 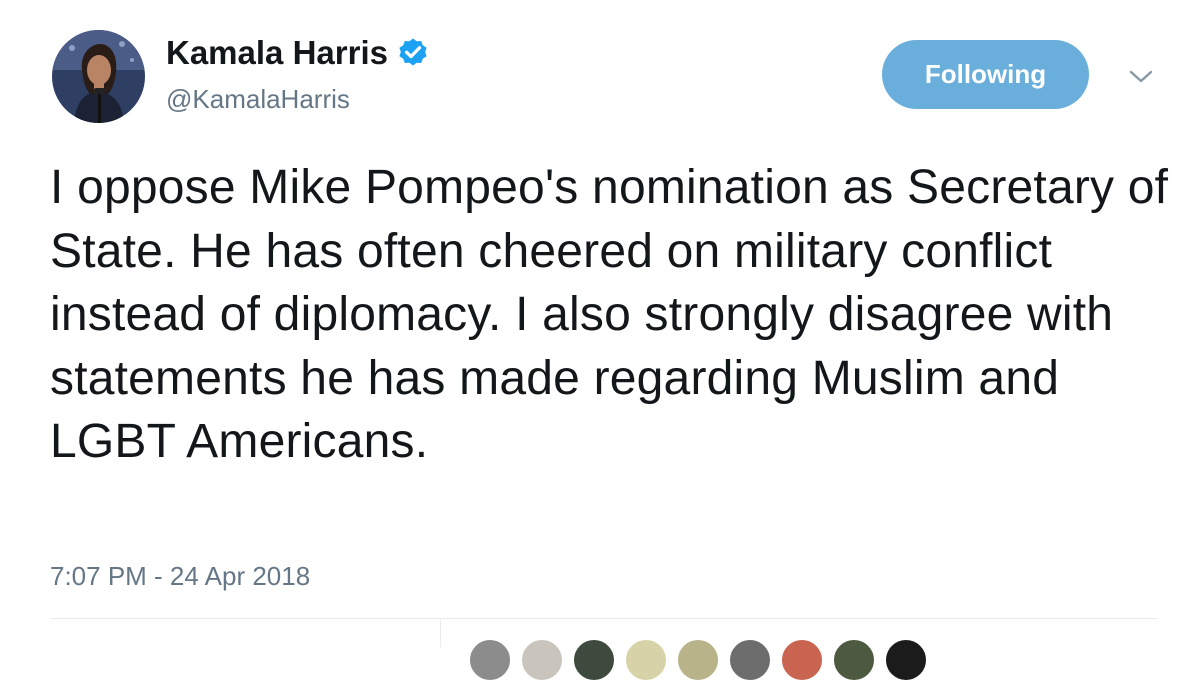 What do you see at coordinates (440, 633) in the screenshot?
I see `stats-divider` at bounding box center [440, 633].